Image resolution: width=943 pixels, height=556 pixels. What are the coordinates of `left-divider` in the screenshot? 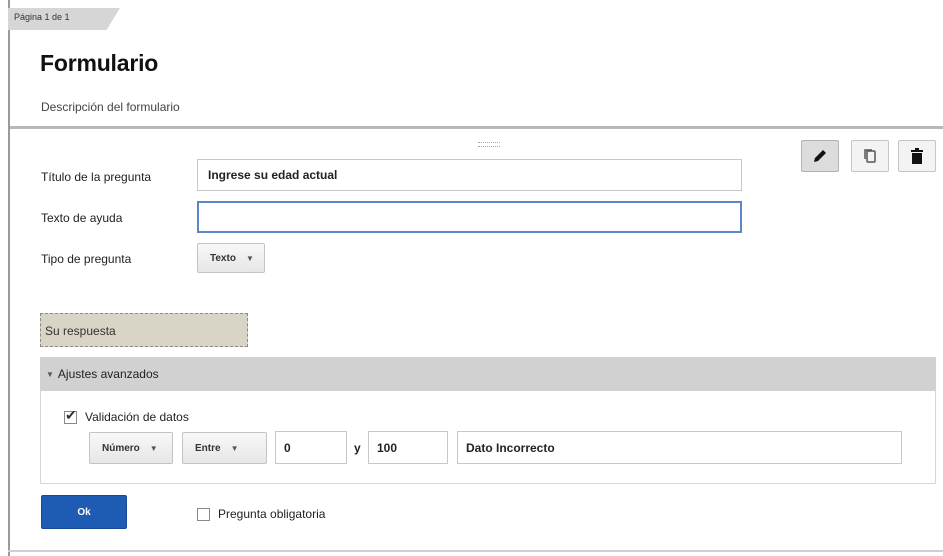 It's located at (9, 278).